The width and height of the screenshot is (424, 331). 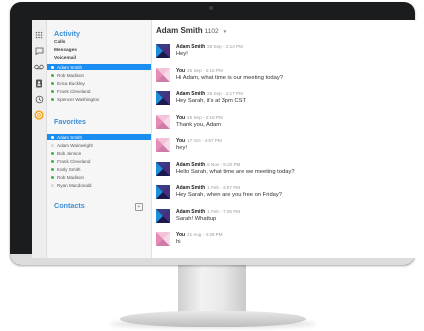 I want to click on message-meta: Adam Smith 6 Nov - 8:20 PM, so click(x=208, y=165).